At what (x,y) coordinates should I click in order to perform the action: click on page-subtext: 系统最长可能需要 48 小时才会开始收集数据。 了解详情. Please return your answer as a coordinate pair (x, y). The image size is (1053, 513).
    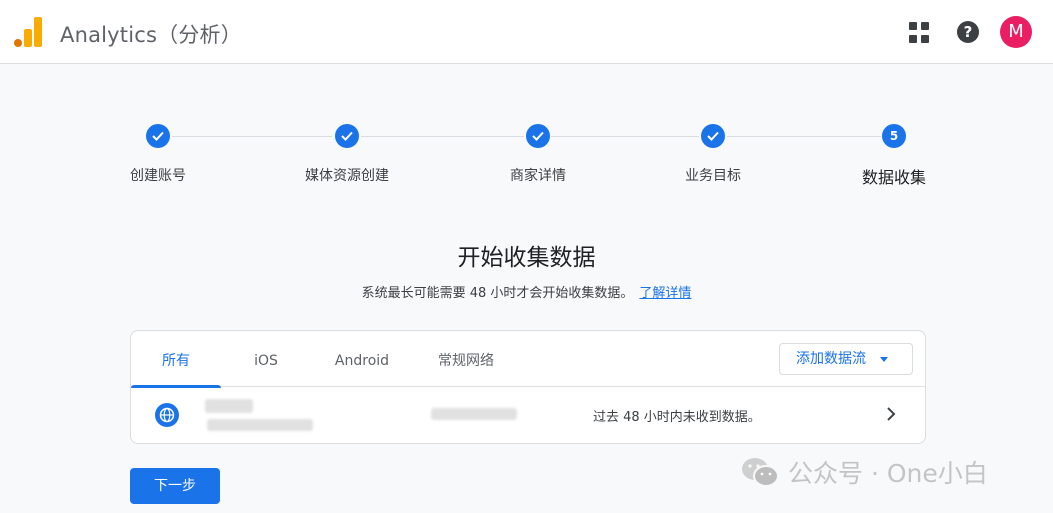
    Looking at the image, I should click on (526, 291).